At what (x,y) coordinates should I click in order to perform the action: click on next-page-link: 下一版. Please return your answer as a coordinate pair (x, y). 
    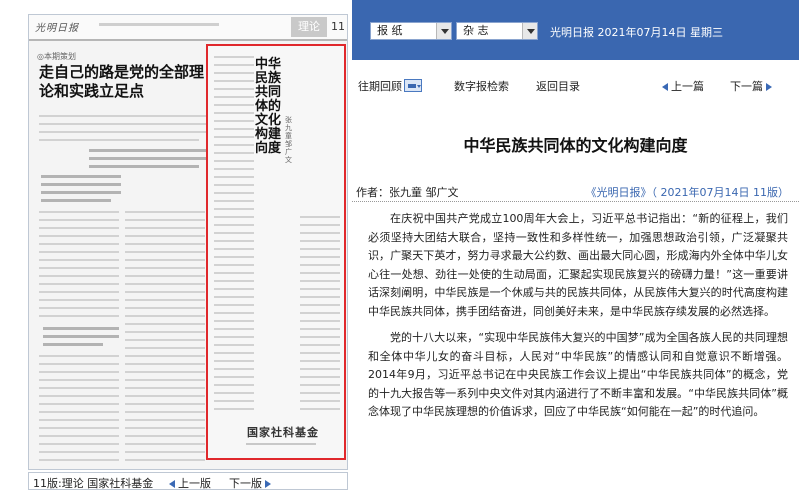
    Looking at the image, I should click on (250, 483).